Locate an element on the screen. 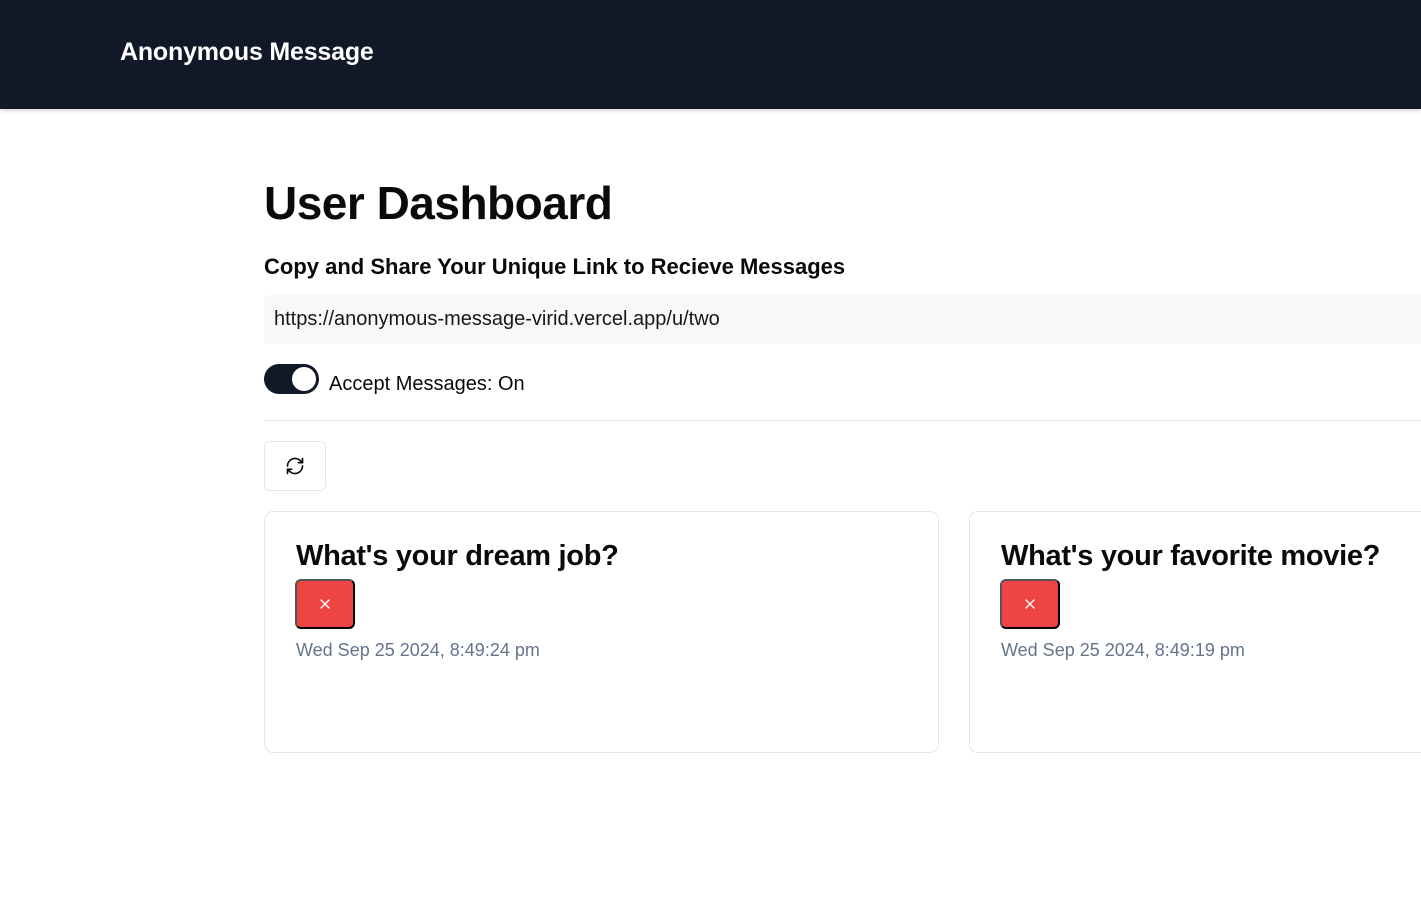  refresh-button is located at coordinates (295, 466).